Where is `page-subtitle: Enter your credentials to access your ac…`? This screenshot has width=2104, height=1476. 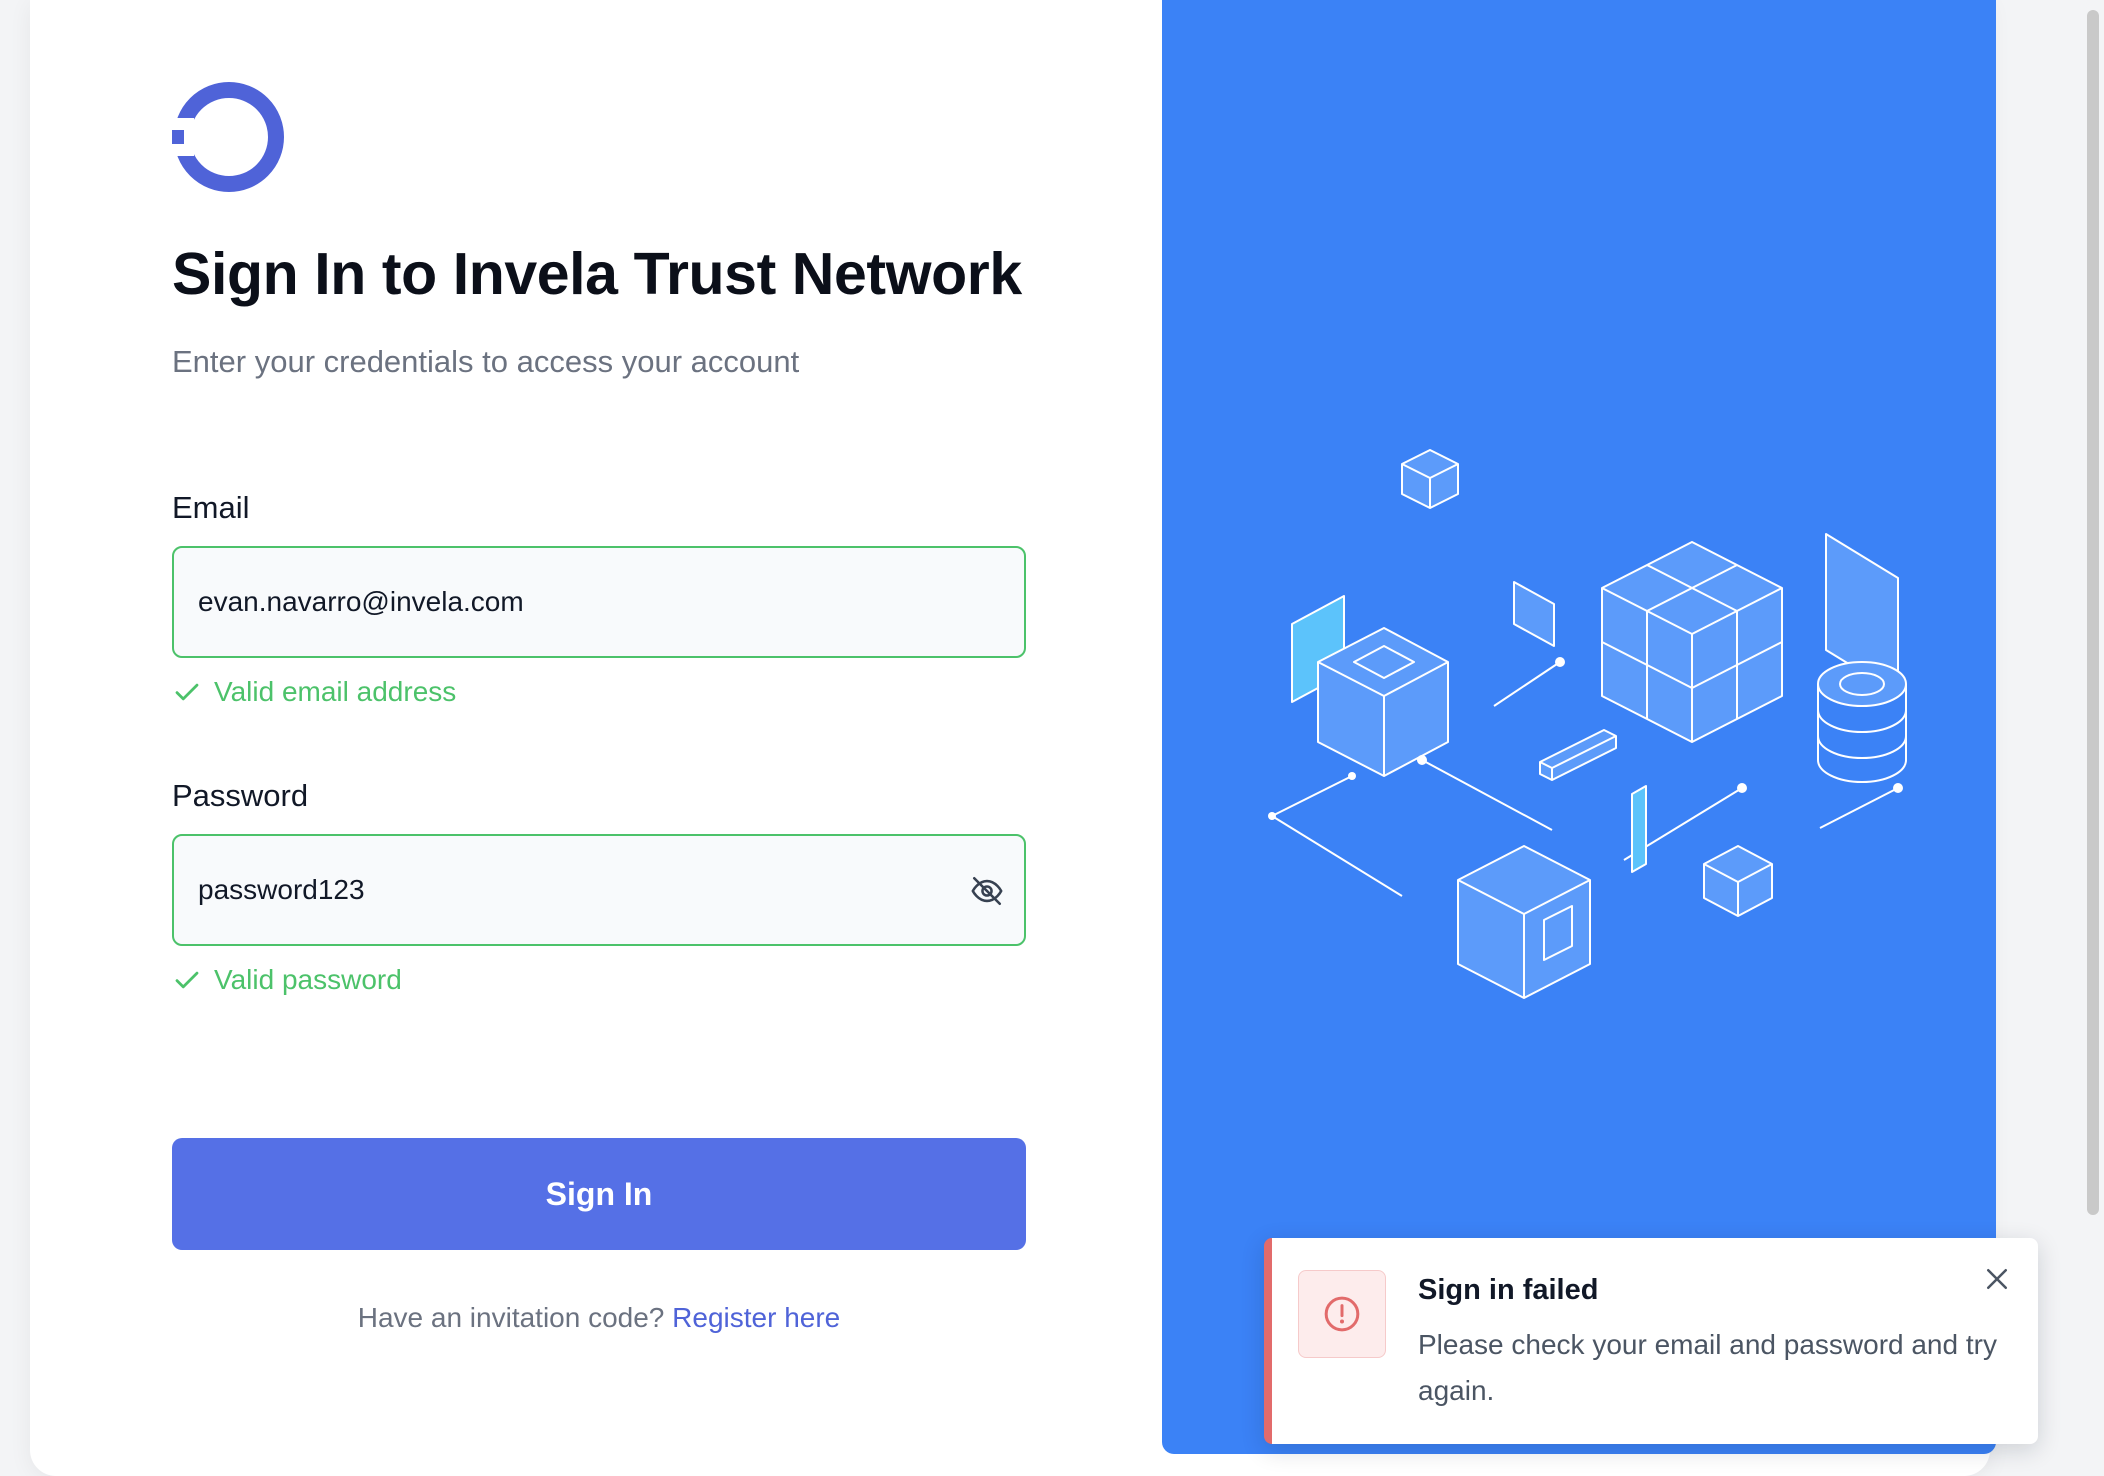
page-subtitle: Enter your credentials to access your ac… is located at coordinates (486, 361).